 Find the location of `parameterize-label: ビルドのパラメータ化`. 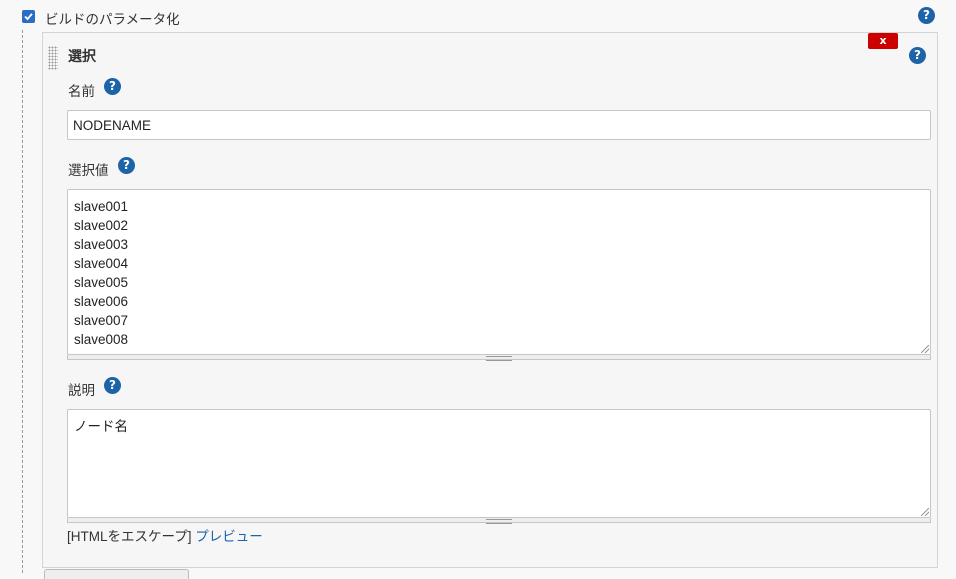

parameterize-label: ビルドのパラメータ化 is located at coordinates (112, 19).